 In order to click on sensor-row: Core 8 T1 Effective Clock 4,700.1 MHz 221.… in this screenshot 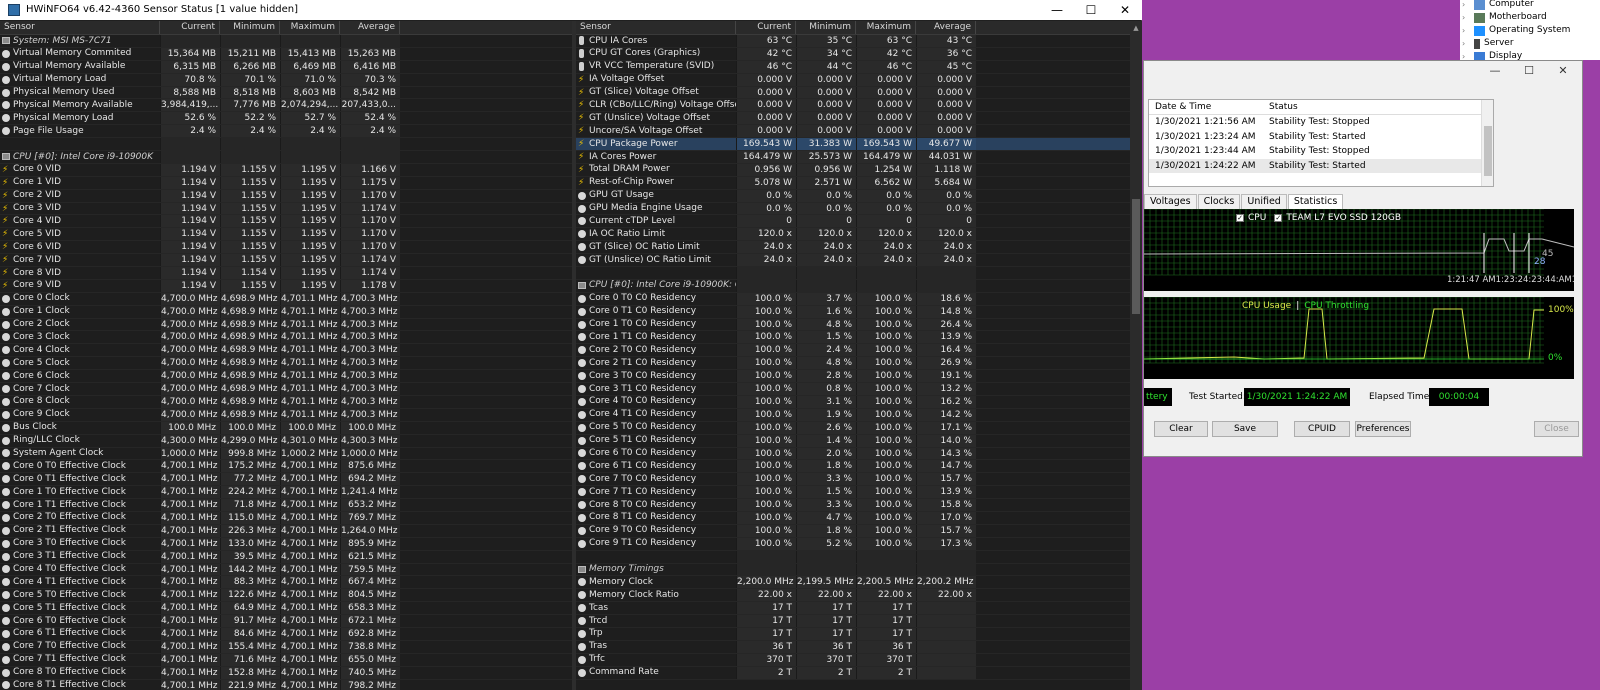, I will do `click(286, 684)`.